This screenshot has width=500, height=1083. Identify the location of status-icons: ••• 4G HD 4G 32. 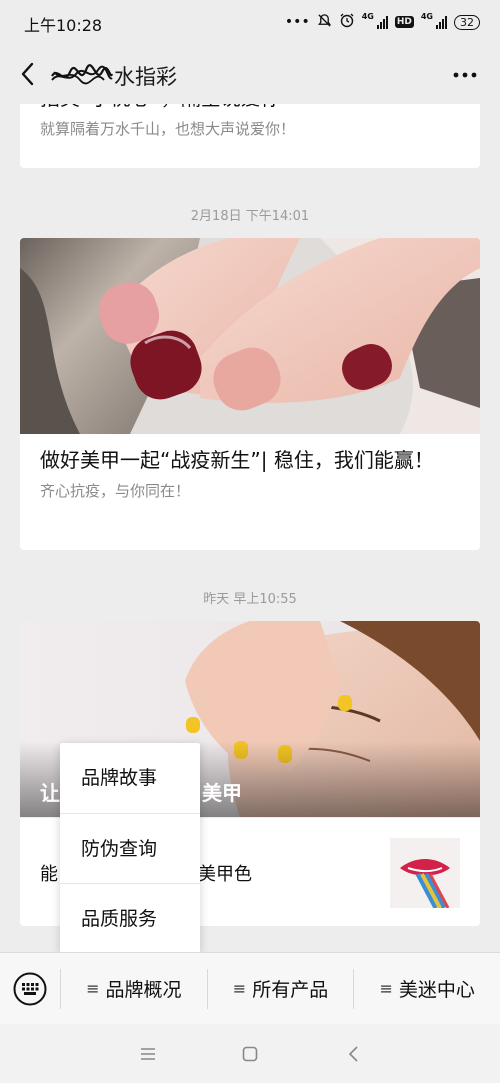
(382, 22).